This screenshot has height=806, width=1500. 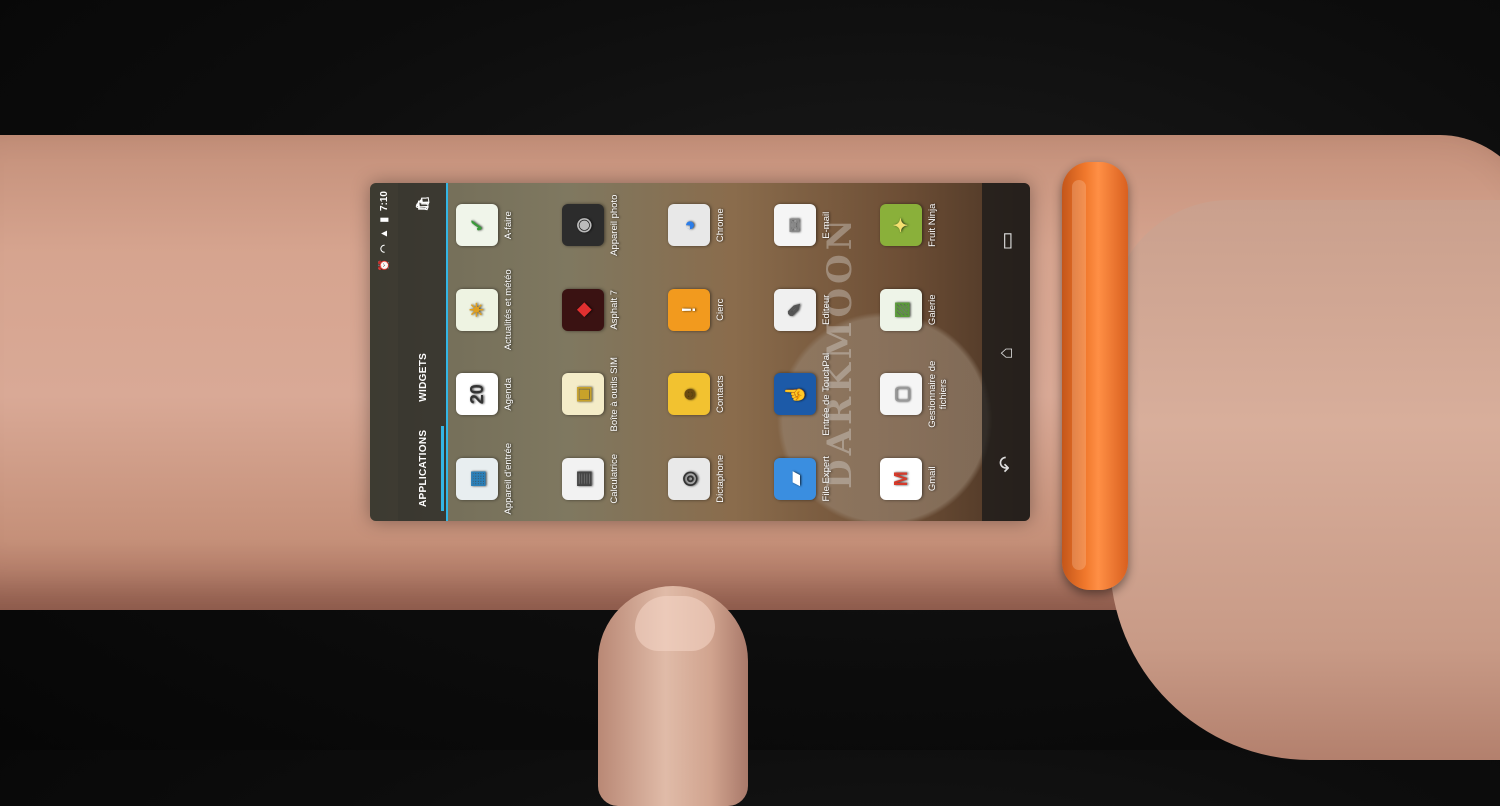 I want to click on tab-underline, so click(x=447, y=352).